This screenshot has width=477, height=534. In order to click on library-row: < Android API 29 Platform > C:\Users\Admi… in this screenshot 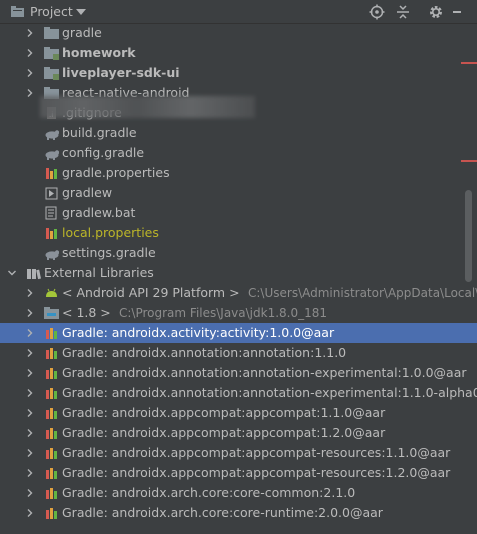, I will do `click(238, 293)`.